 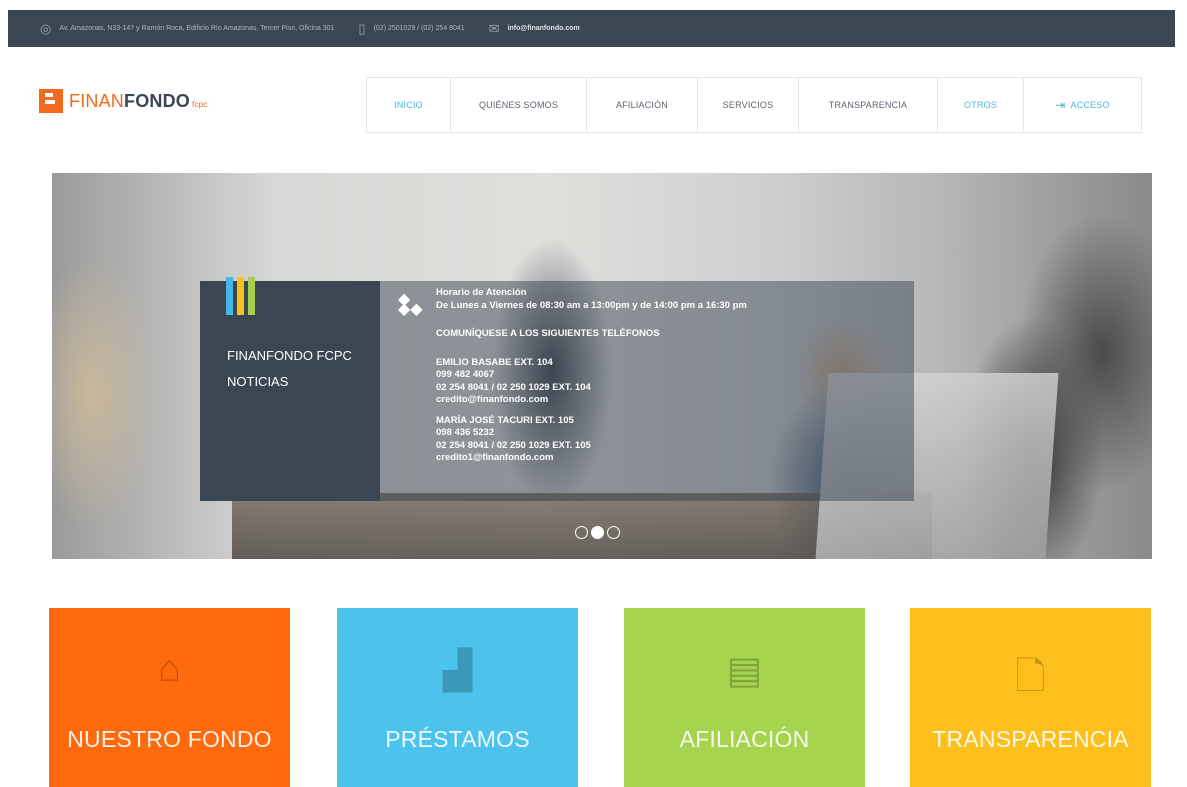 I want to click on contact2-name: MARÍA JOSÉ TACURI EXT. 105, so click(x=505, y=420).